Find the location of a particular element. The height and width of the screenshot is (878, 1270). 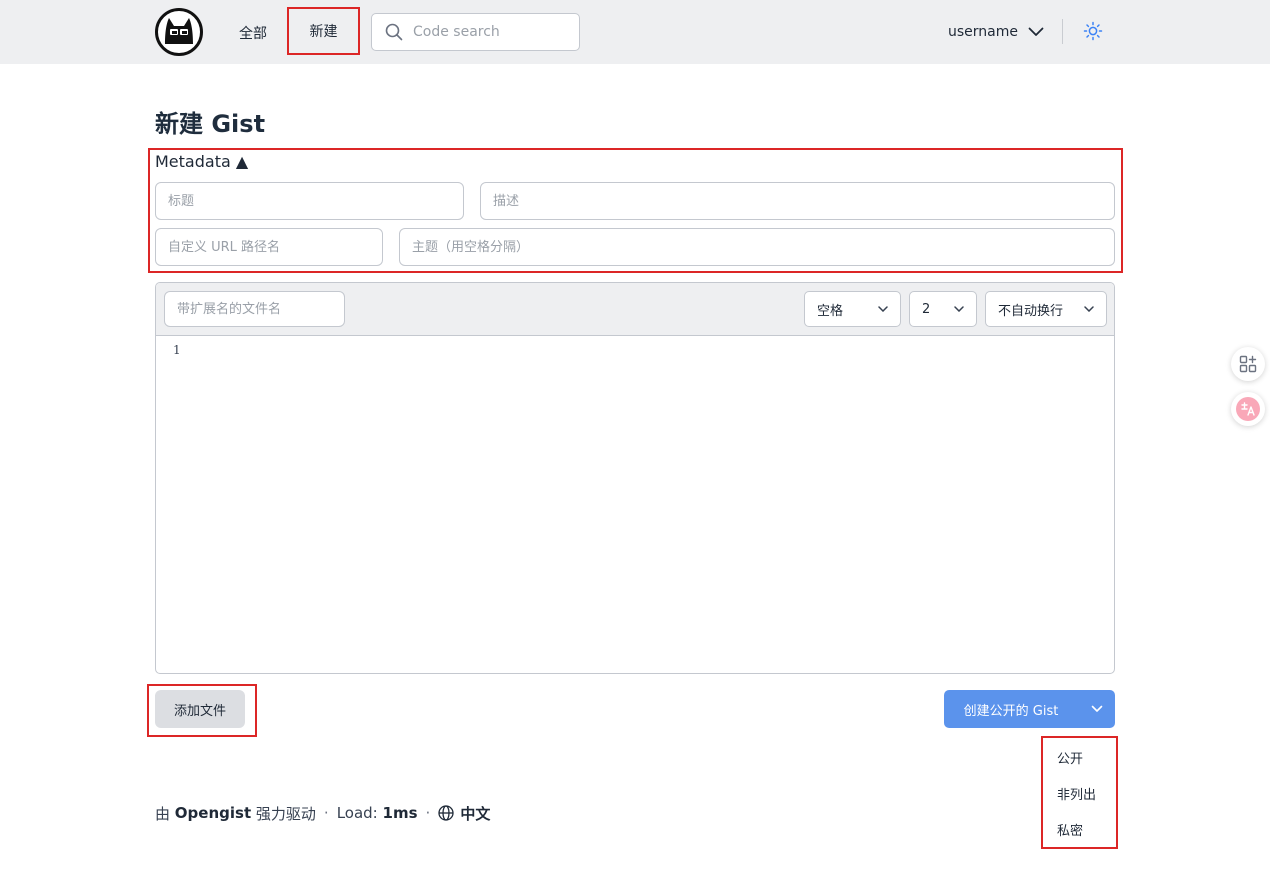

theme-toggle-button is located at coordinates (1093, 31).